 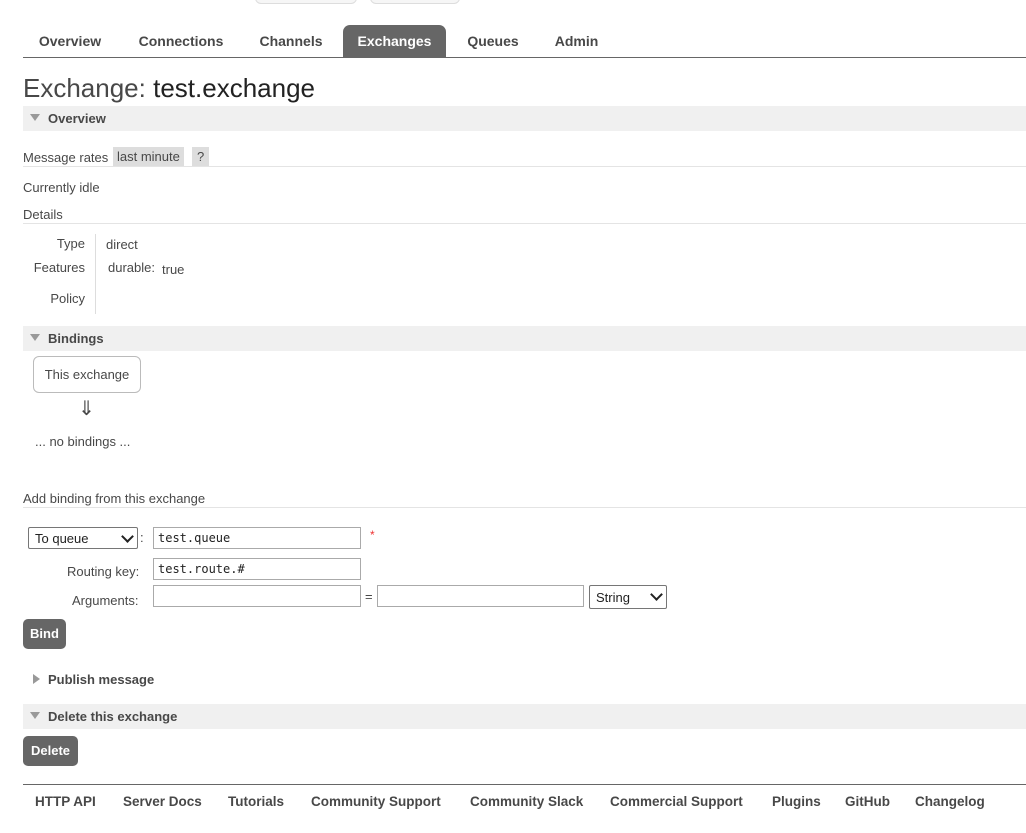 I want to click on footer-link-http-api: HTTP API, so click(x=65, y=801).